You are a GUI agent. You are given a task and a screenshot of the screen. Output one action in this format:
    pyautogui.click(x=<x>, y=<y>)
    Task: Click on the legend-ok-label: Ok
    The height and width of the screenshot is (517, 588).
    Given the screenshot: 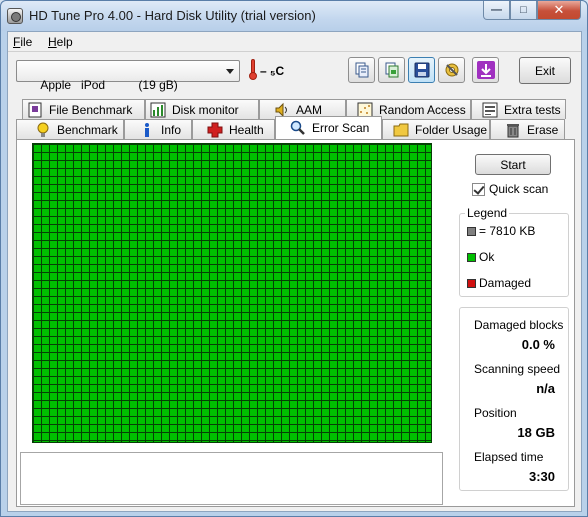 What is the action you would take?
    pyautogui.click(x=487, y=257)
    